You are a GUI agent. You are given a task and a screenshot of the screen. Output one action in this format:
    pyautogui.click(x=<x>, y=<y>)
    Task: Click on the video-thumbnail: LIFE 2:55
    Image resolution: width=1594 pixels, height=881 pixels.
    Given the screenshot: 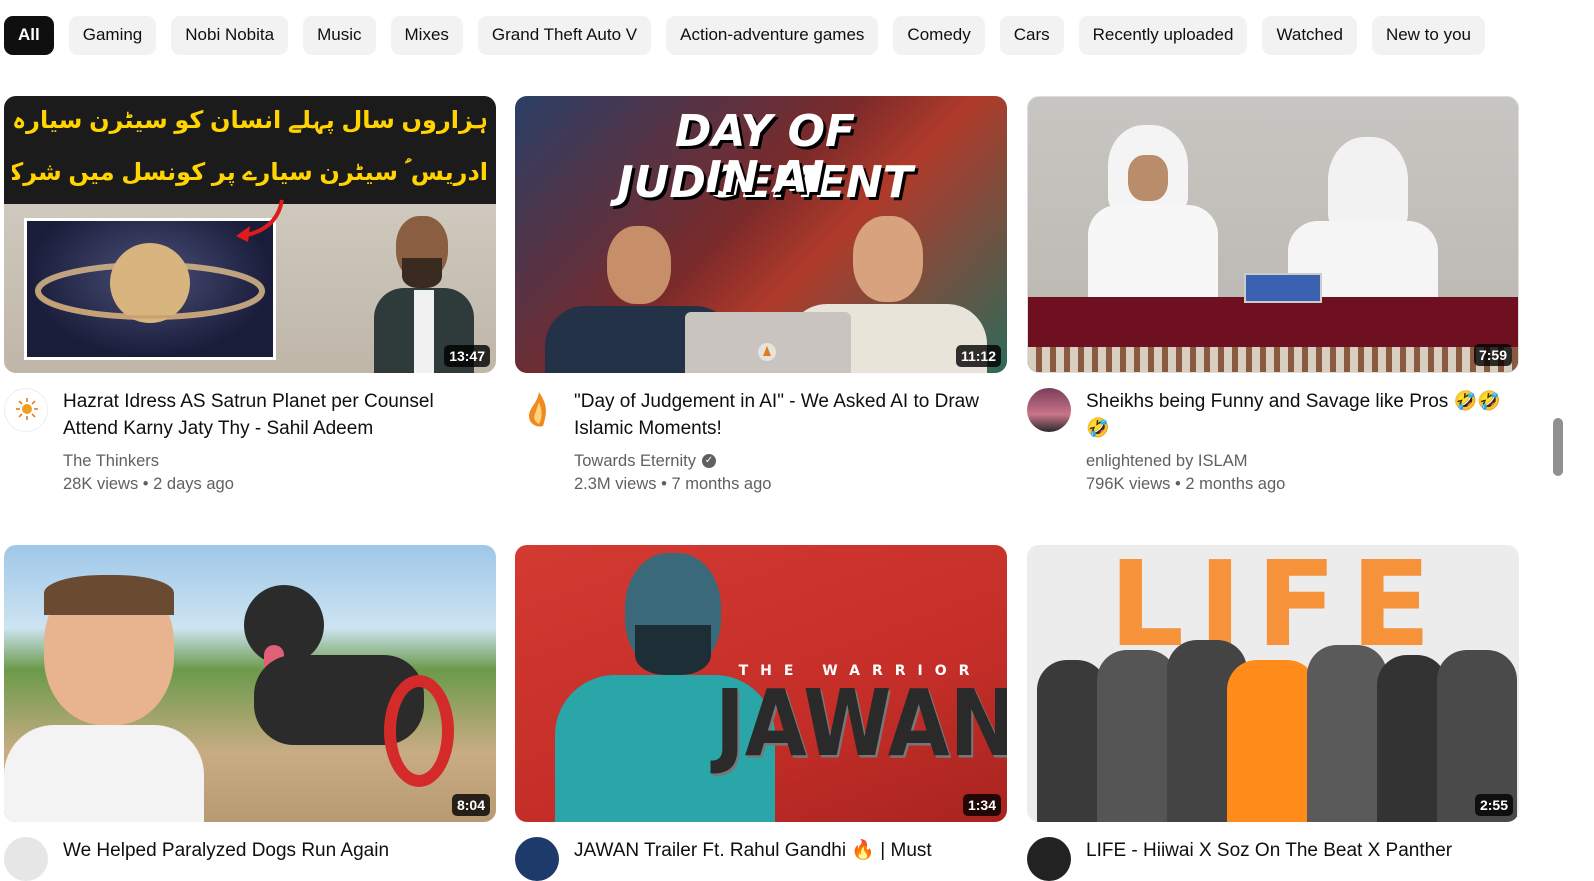 What is the action you would take?
    pyautogui.click(x=1273, y=683)
    